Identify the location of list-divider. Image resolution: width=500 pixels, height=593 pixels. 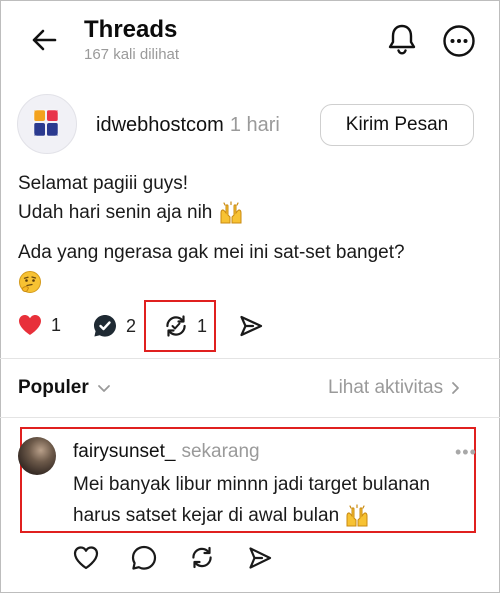
(250, 417).